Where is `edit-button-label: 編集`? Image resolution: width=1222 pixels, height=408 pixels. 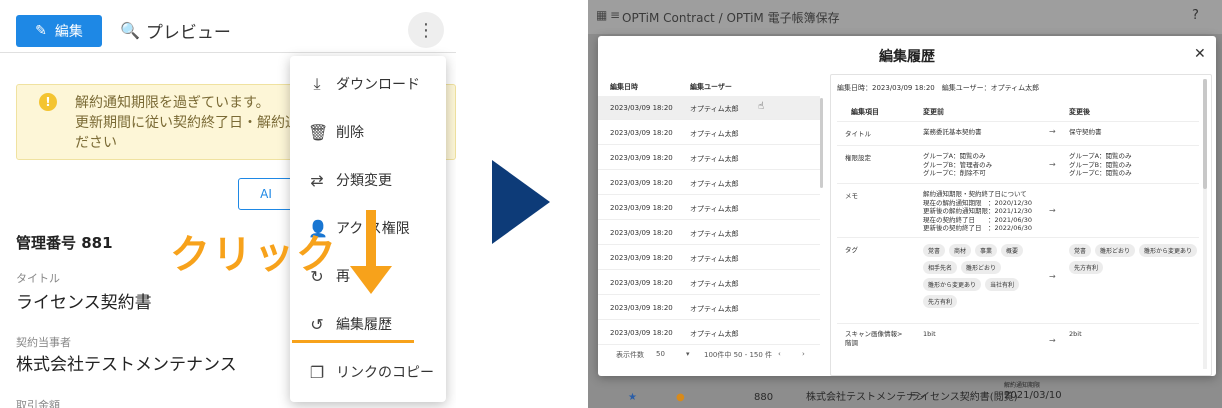
edit-button-label: 編集 is located at coordinates (68, 32).